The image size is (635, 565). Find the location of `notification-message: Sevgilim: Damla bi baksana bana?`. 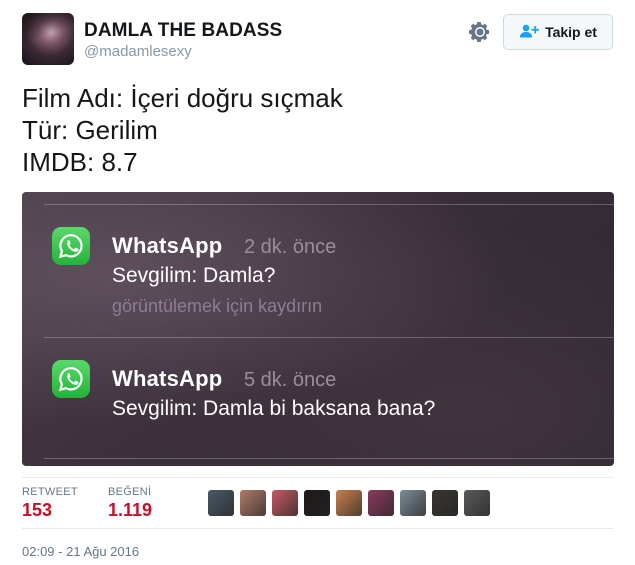

notification-message: Sevgilim: Damla bi baksana bana? is located at coordinates (274, 408).